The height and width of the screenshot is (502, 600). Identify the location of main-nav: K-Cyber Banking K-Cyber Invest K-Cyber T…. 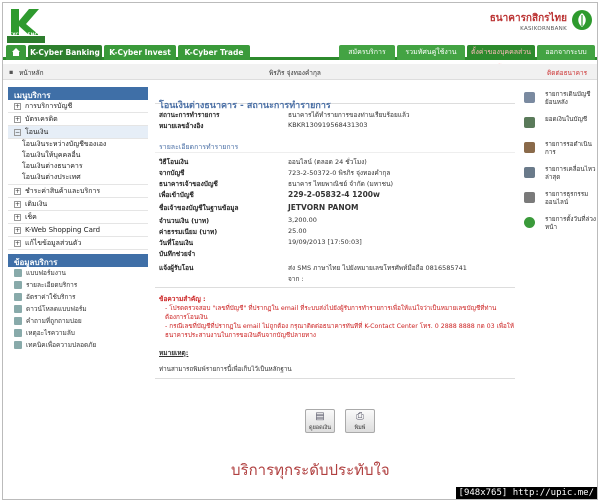
(300, 58).